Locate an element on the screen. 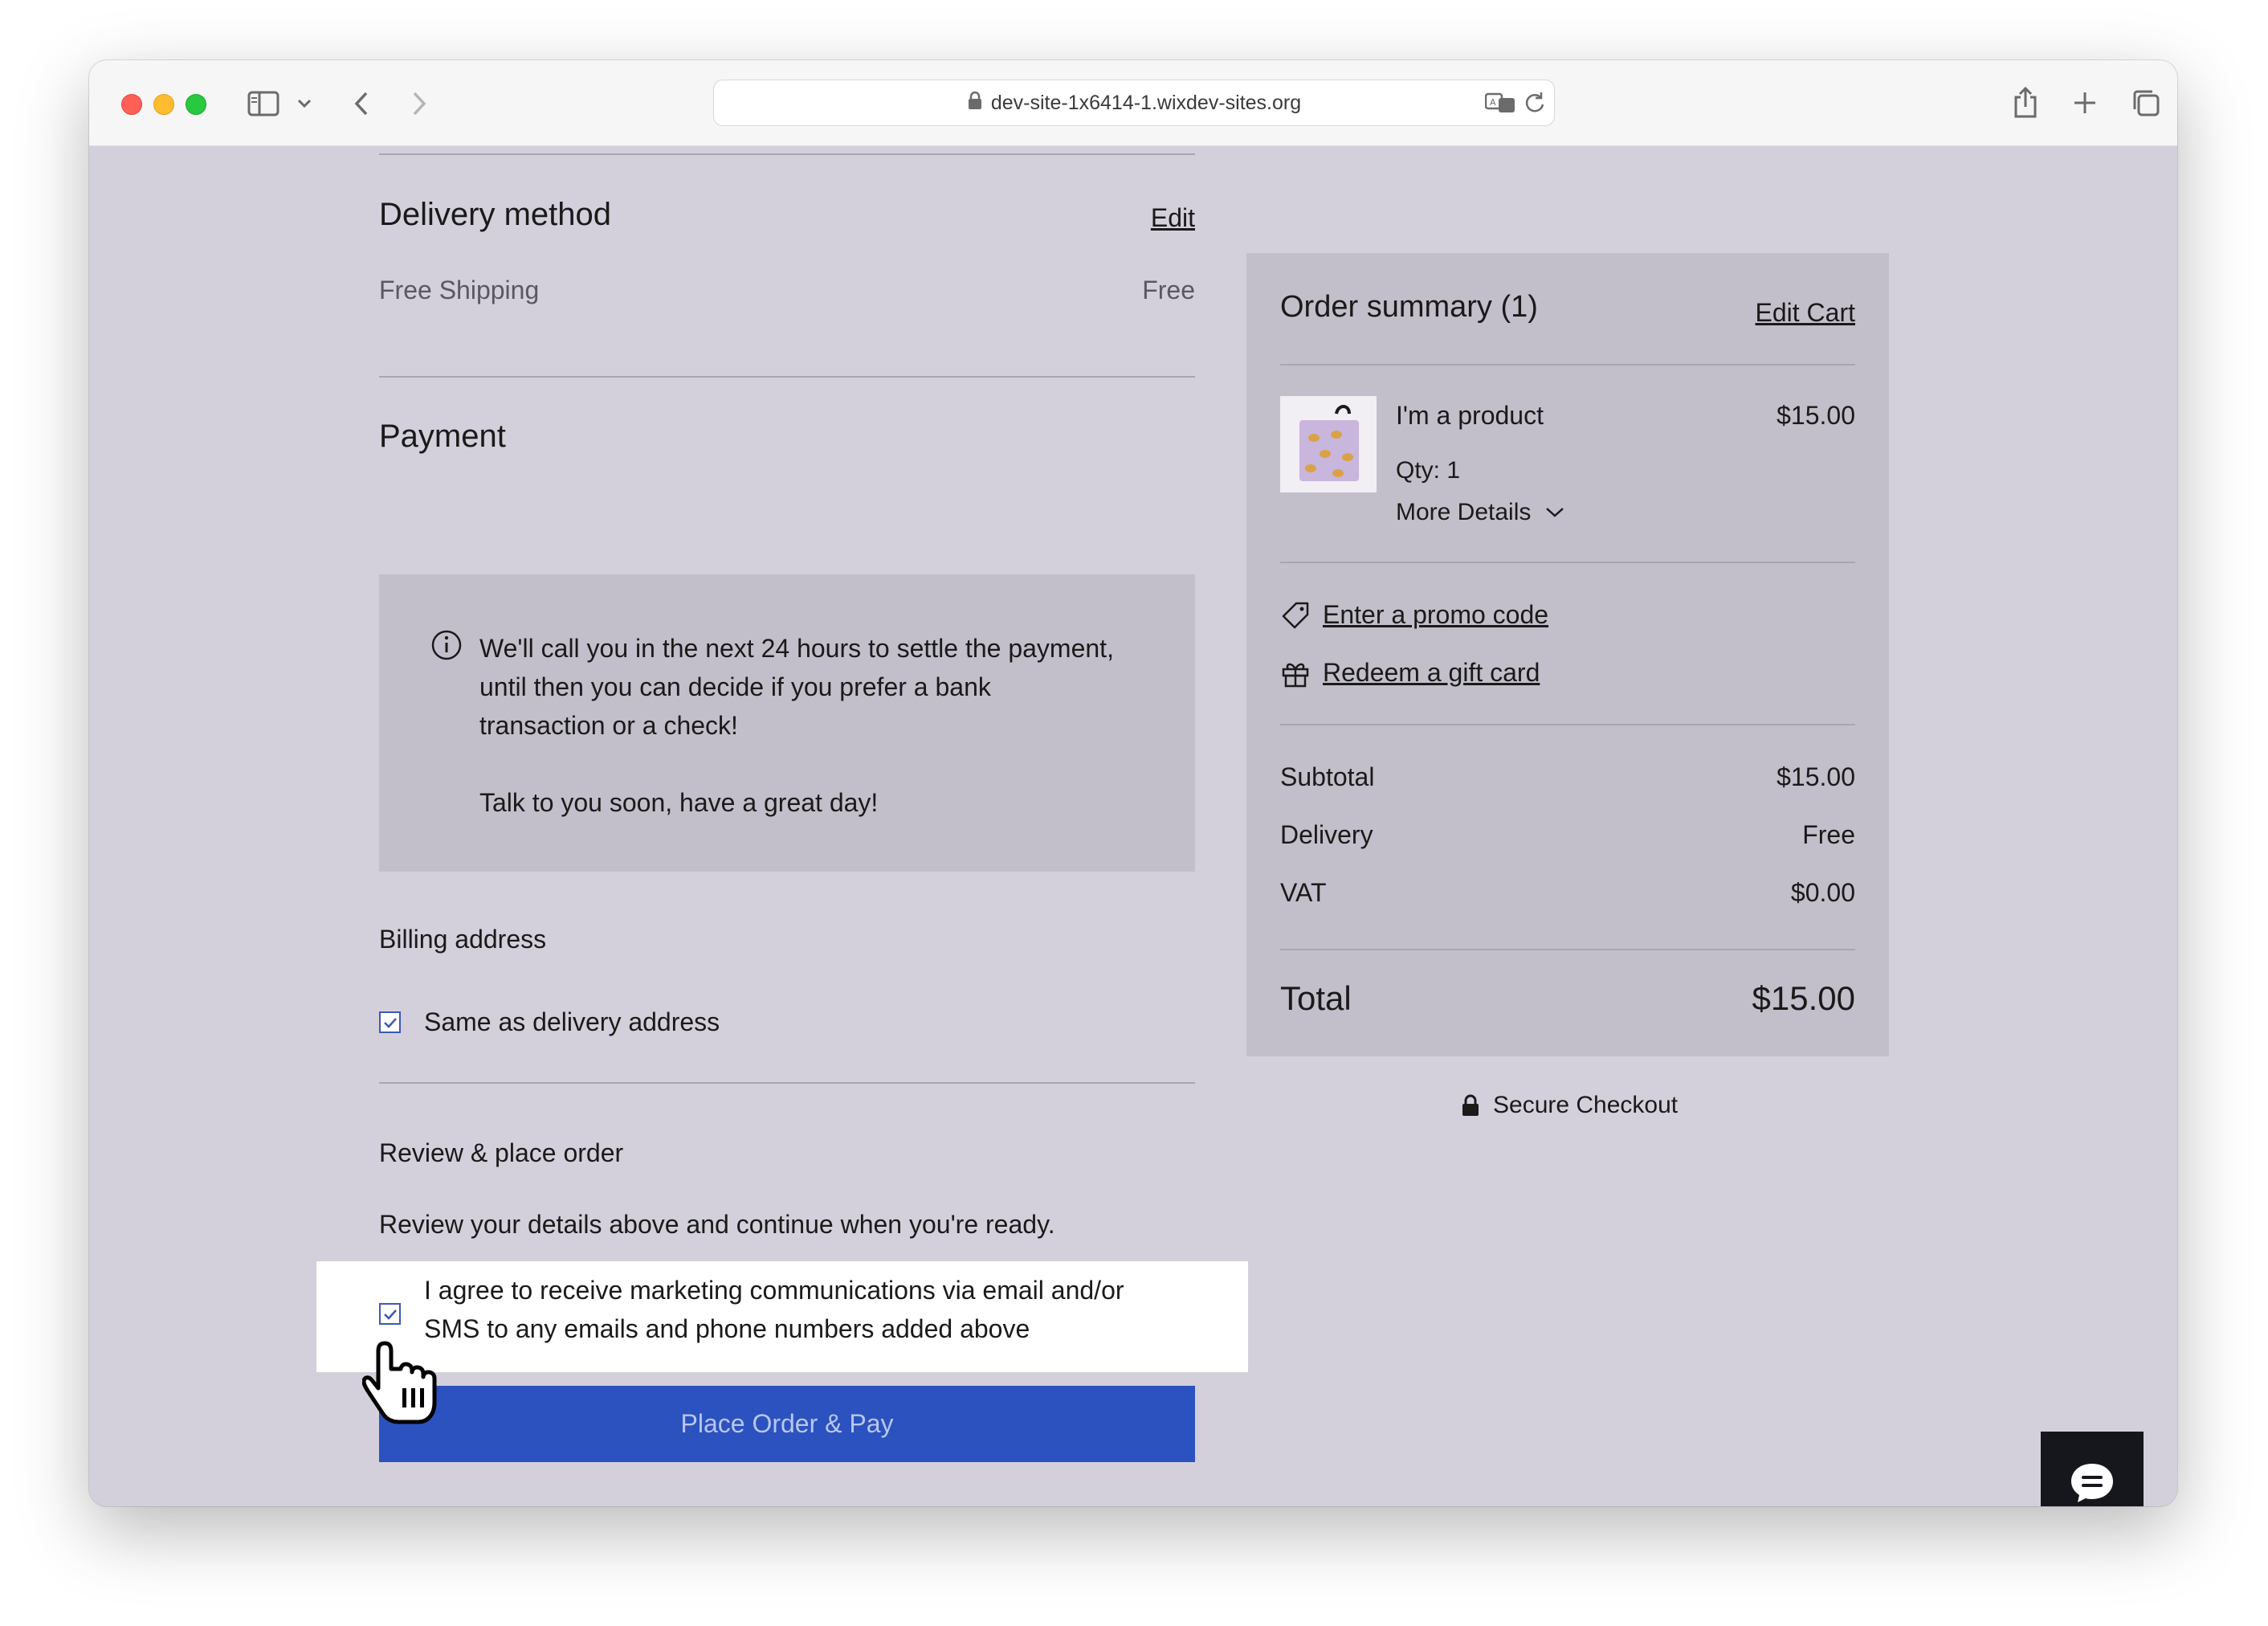 The width and height of the screenshot is (2268, 1626). delivery-value: Free is located at coordinates (1828, 834).